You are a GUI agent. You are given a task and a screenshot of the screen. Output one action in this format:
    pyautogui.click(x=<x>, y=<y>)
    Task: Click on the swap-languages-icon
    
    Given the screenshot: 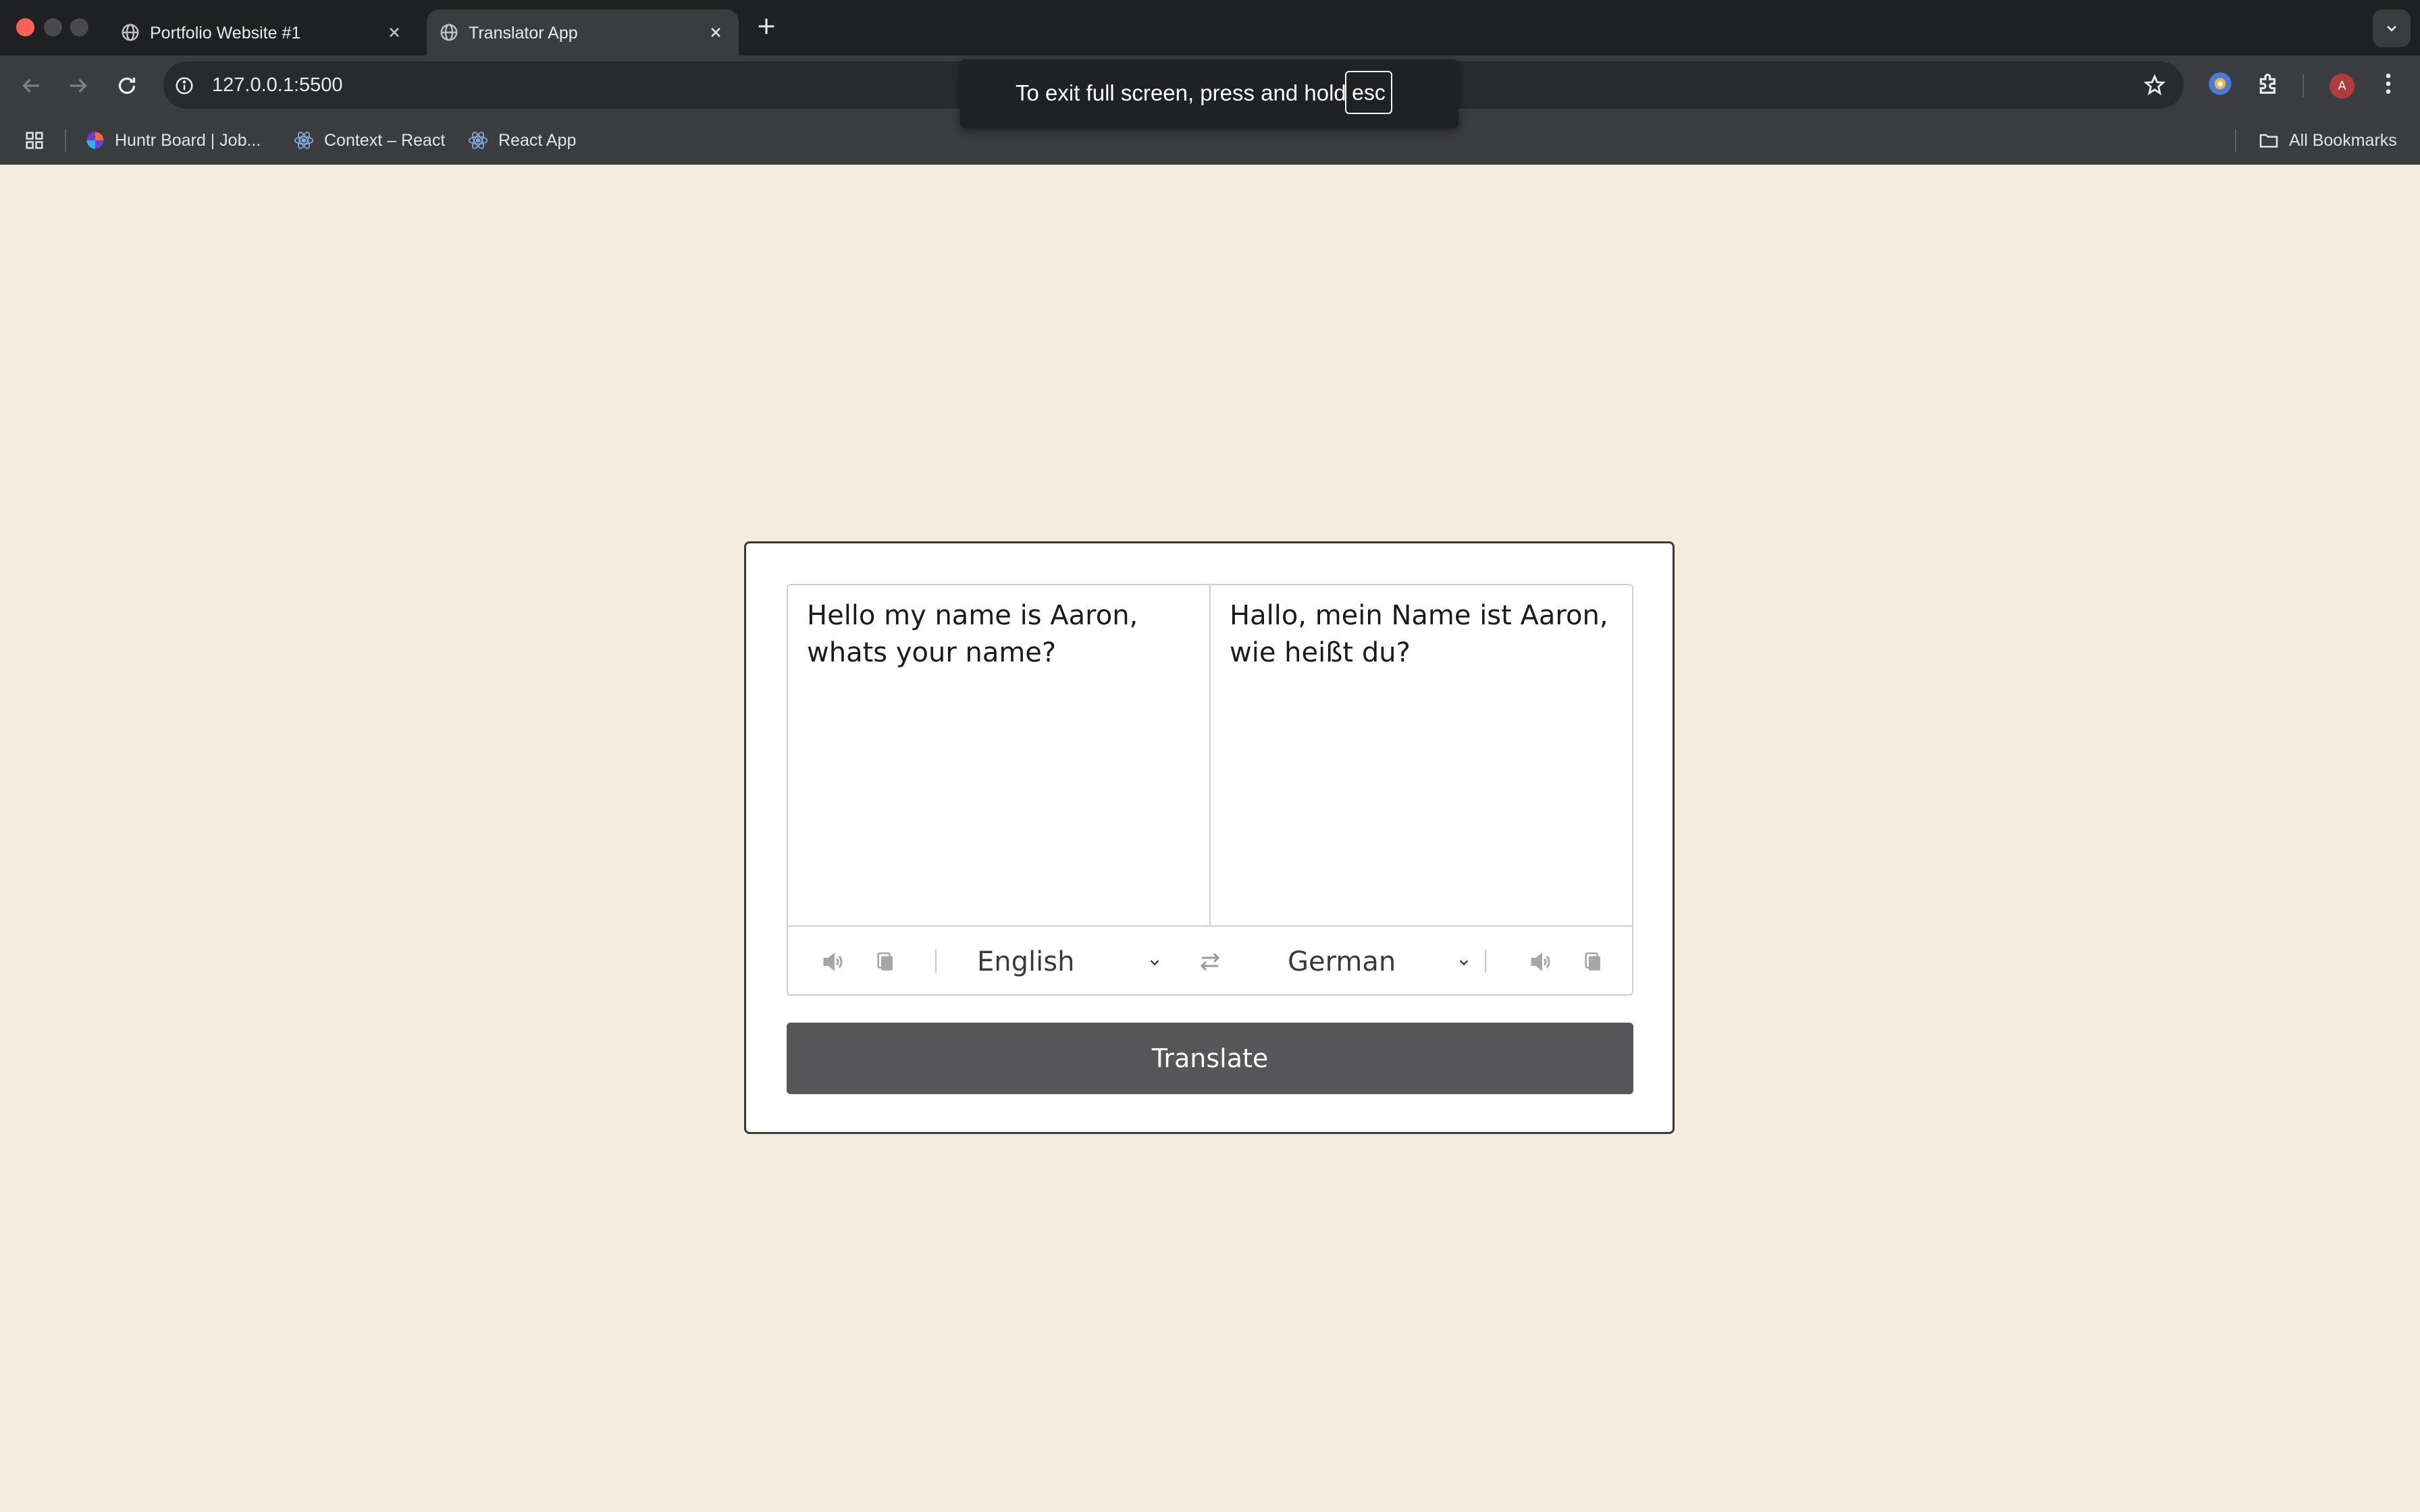 What is the action you would take?
    pyautogui.click(x=1210, y=962)
    